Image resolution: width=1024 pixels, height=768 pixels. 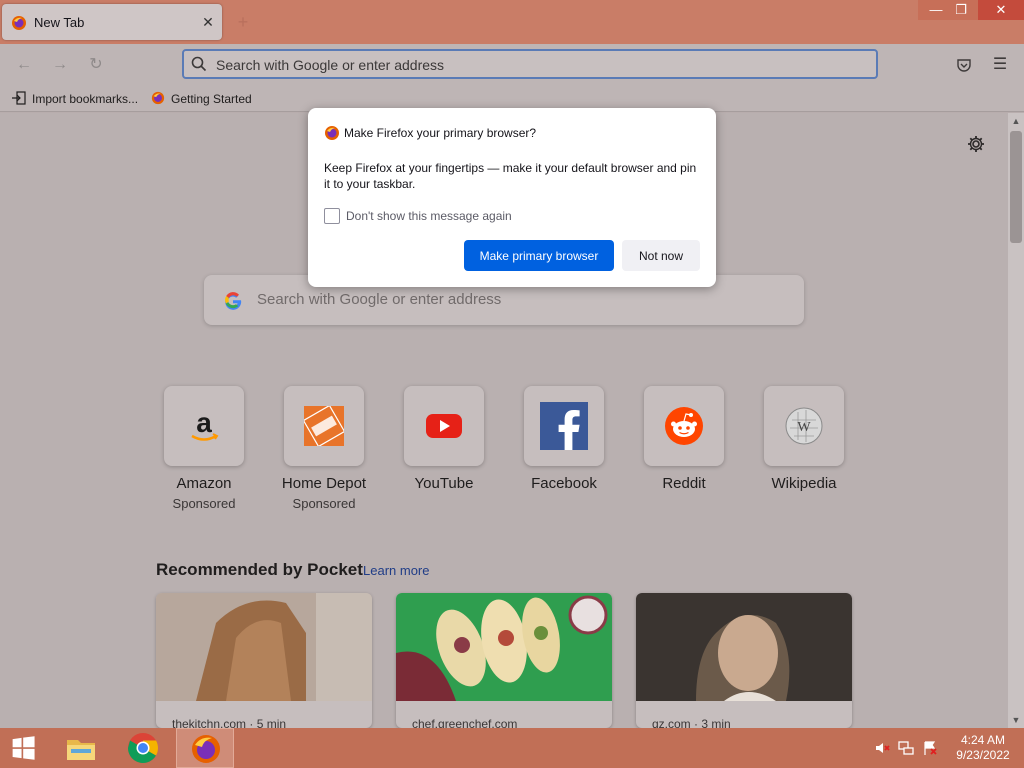 I want to click on wikipedia-icon: W, so click(x=804, y=426).